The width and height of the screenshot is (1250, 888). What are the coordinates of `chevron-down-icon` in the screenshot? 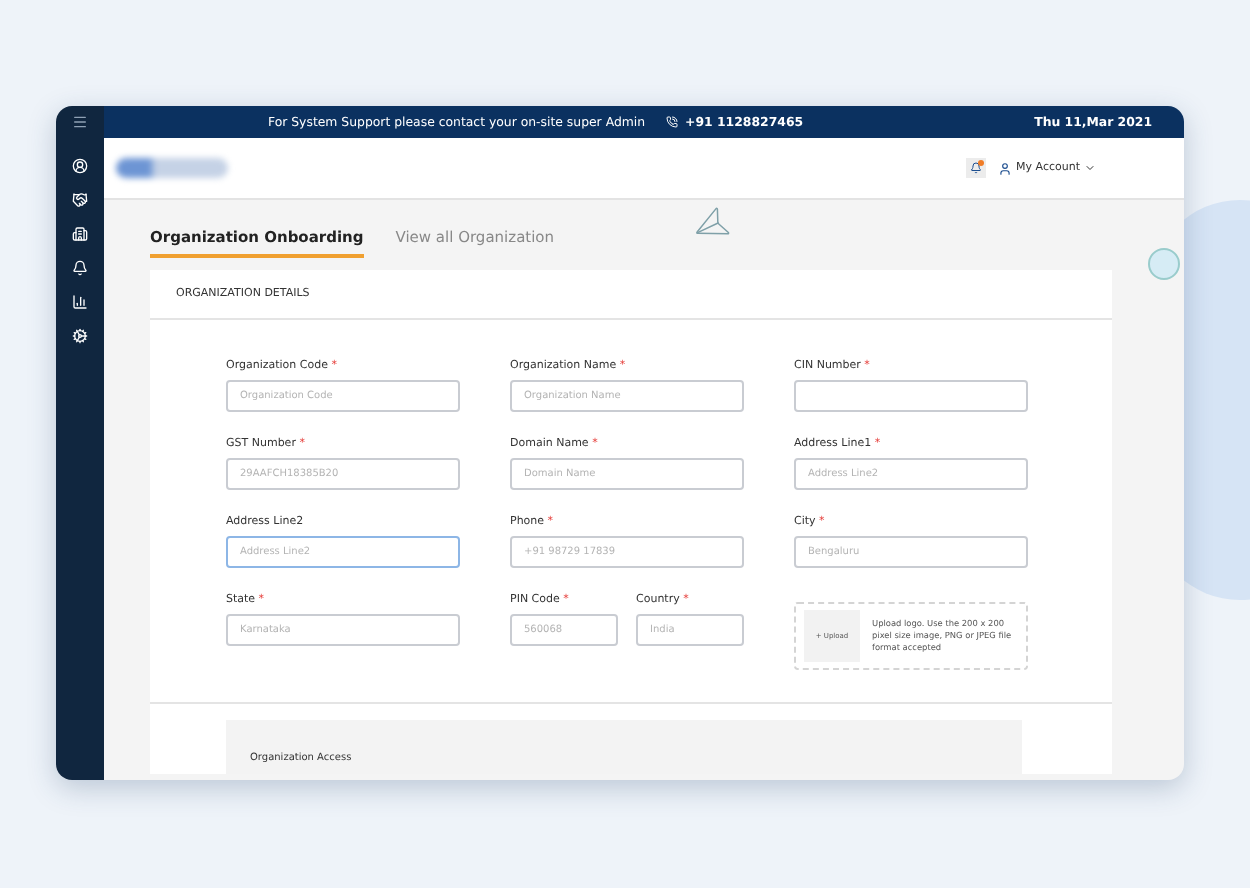 It's located at (1090, 168).